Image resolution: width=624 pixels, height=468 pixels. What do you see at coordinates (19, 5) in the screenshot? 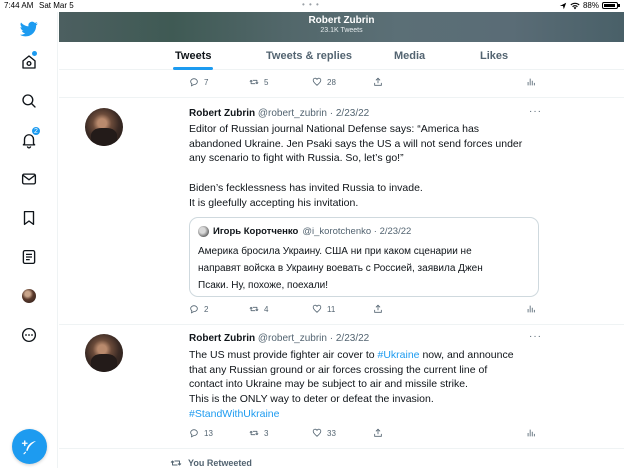
I see `status-time: 7:44 AM` at bounding box center [19, 5].